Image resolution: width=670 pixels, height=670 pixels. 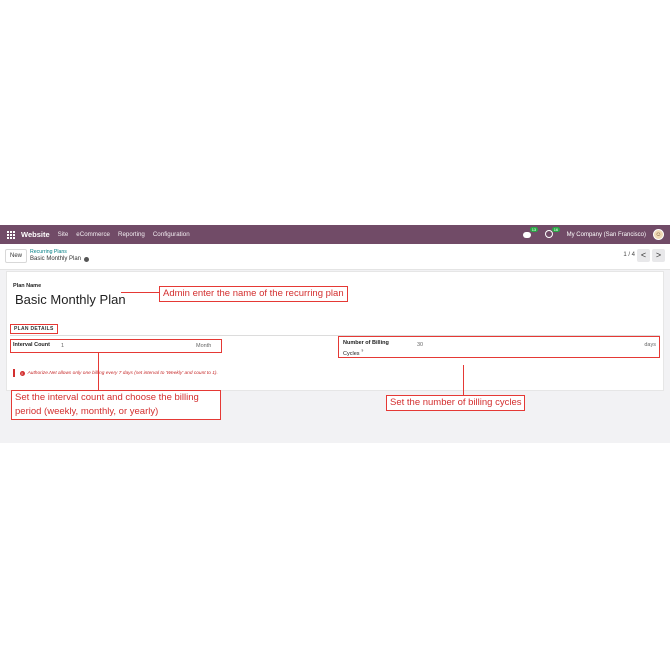 I want to click on menu-ecommerce: eCommerce, so click(x=93, y=234).